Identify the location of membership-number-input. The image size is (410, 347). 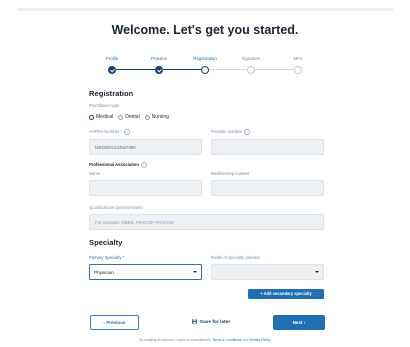
(267, 188).